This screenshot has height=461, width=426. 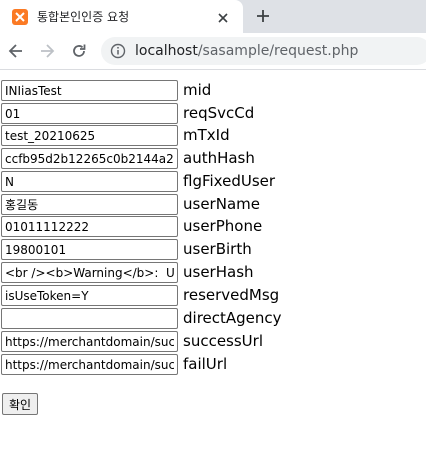 What do you see at coordinates (219, 113) in the screenshot?
I see `reqSvcCd-label: reqSvcCd` at bounding box center [219, 113].